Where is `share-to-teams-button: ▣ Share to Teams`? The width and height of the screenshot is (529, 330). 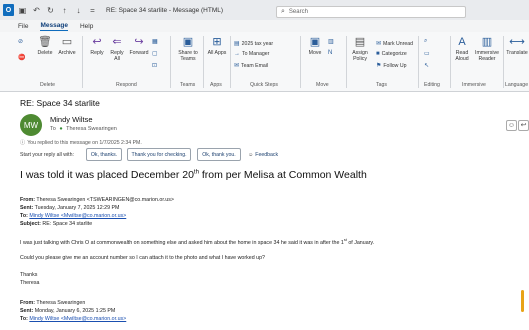 share-to-teams-button: ▣ Share to Teams is located at coordinates (188, 49).